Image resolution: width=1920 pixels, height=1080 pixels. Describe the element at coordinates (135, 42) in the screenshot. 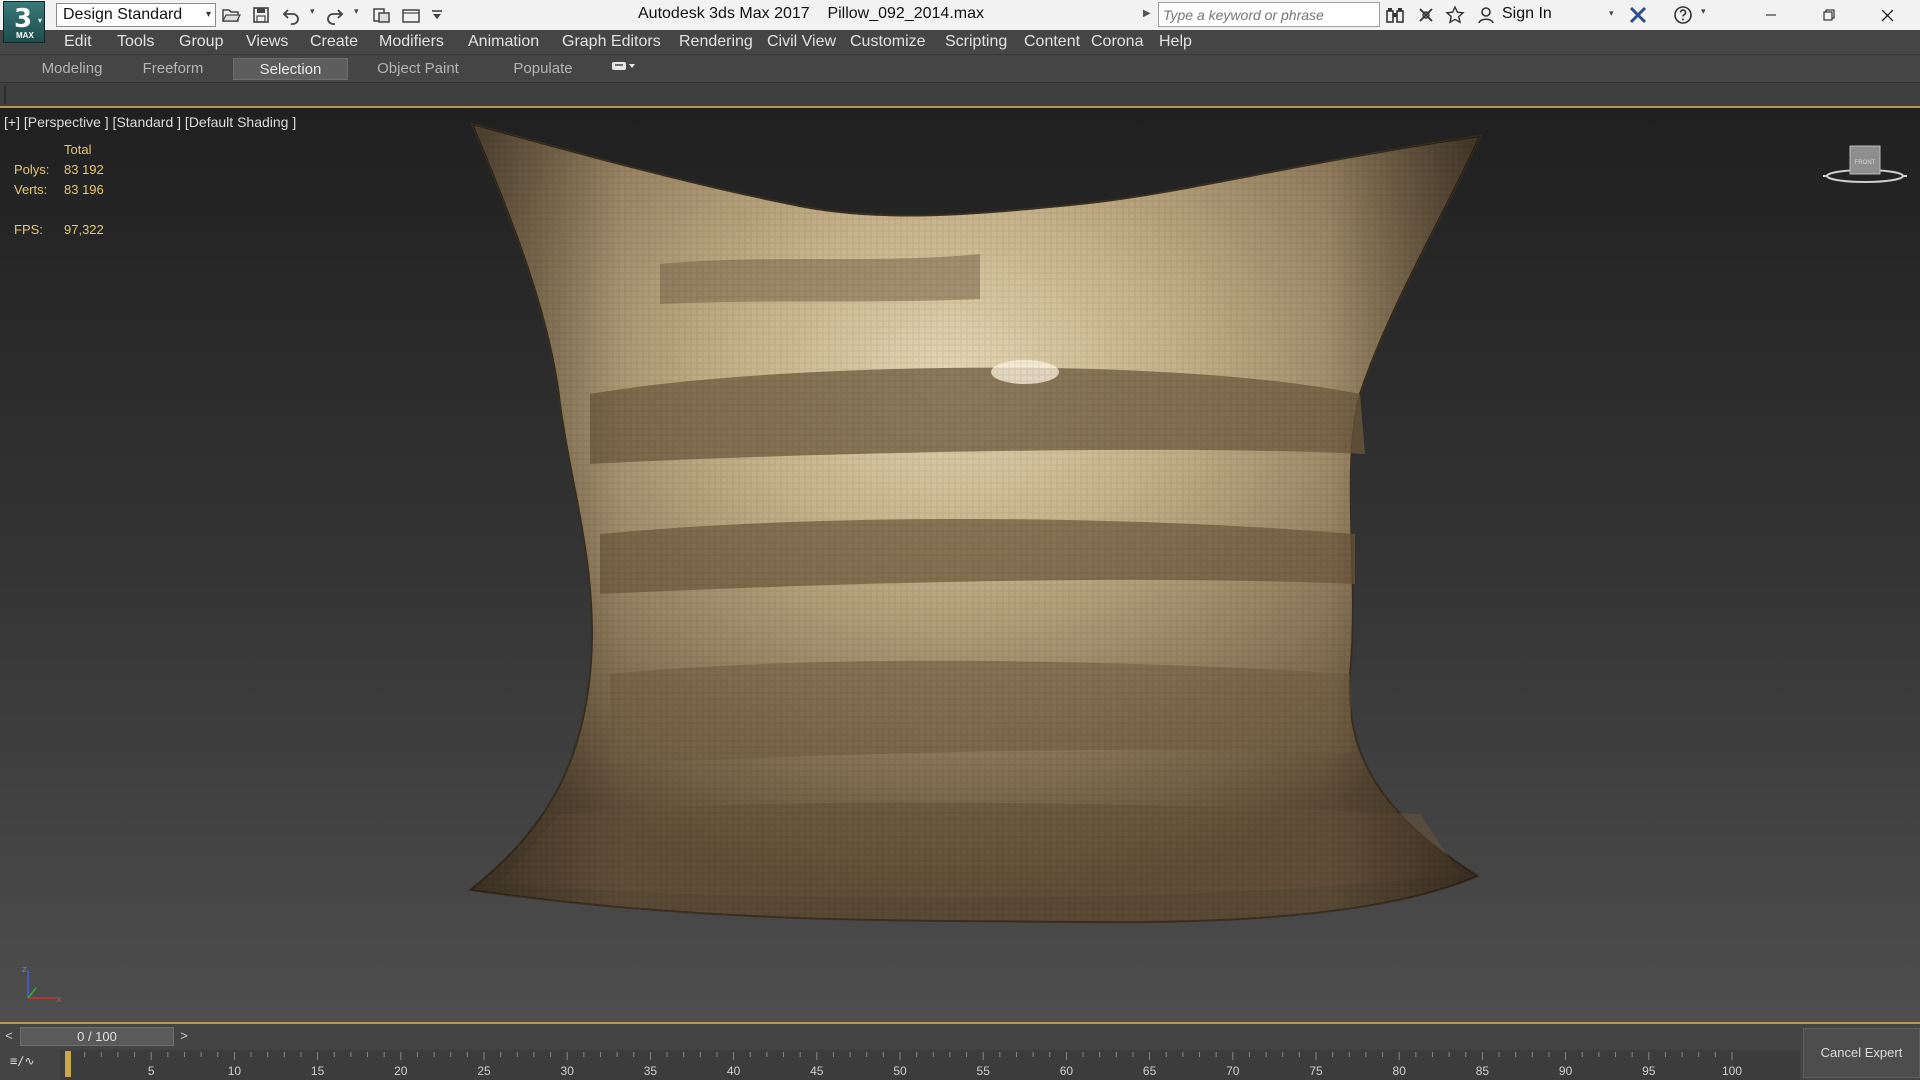

I see `menu-tools: Tools` at that location.